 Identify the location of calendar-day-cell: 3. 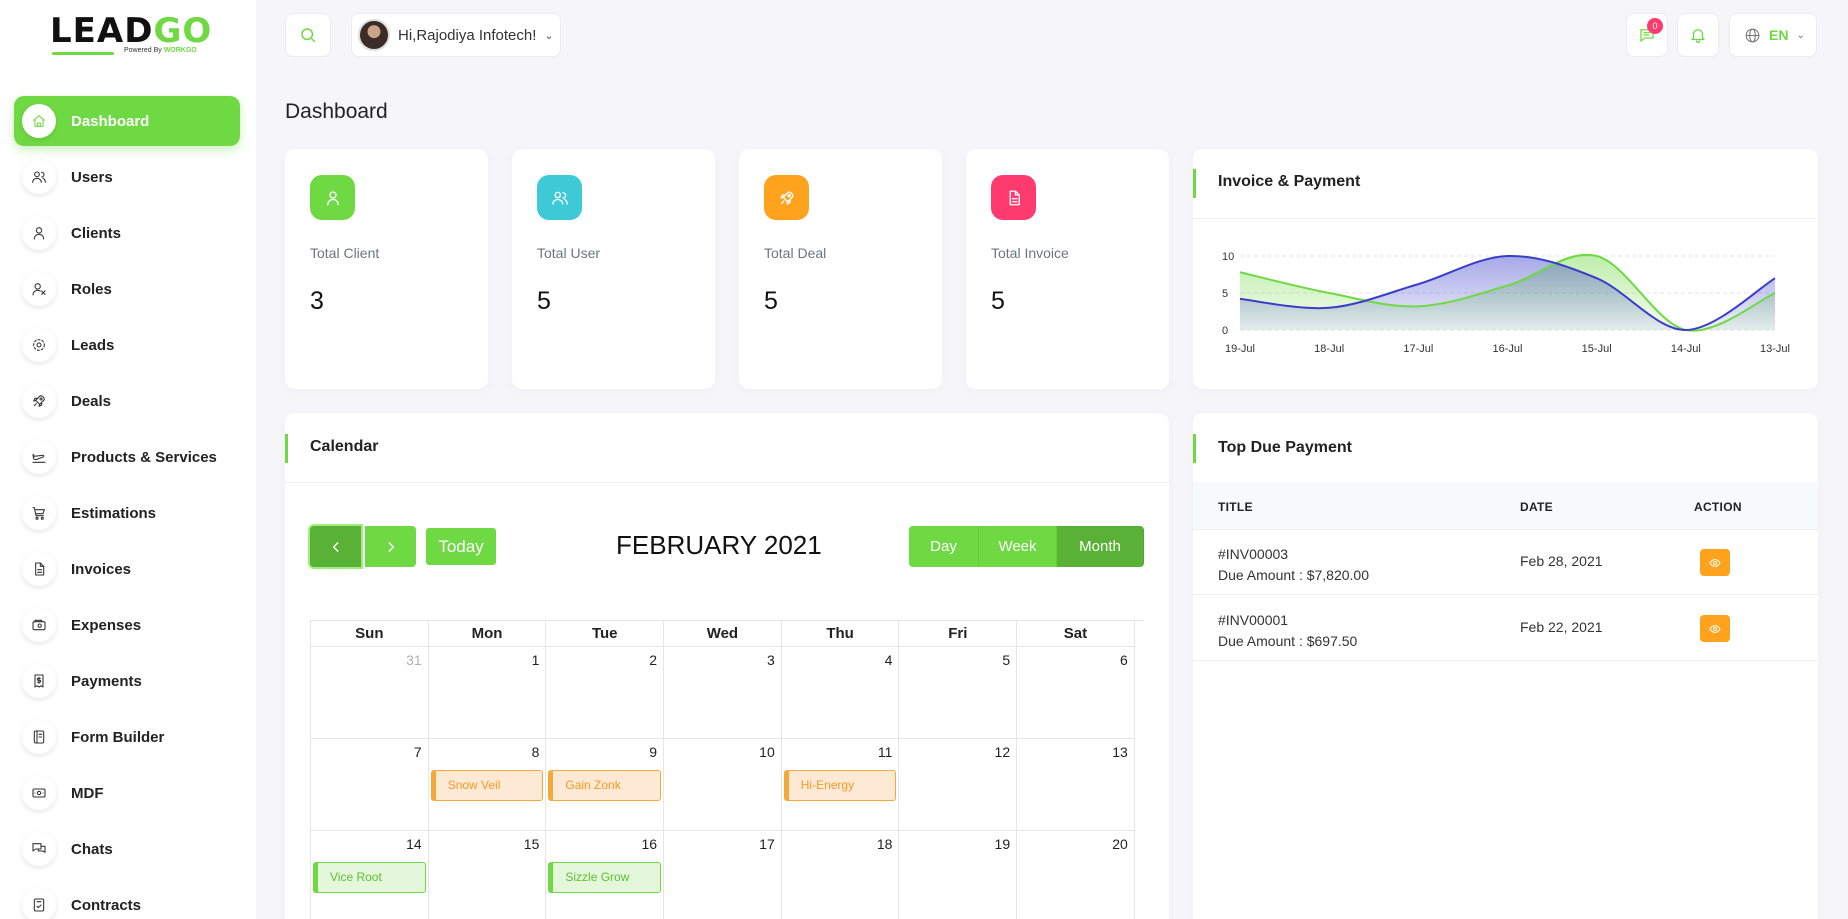
(723, 693).